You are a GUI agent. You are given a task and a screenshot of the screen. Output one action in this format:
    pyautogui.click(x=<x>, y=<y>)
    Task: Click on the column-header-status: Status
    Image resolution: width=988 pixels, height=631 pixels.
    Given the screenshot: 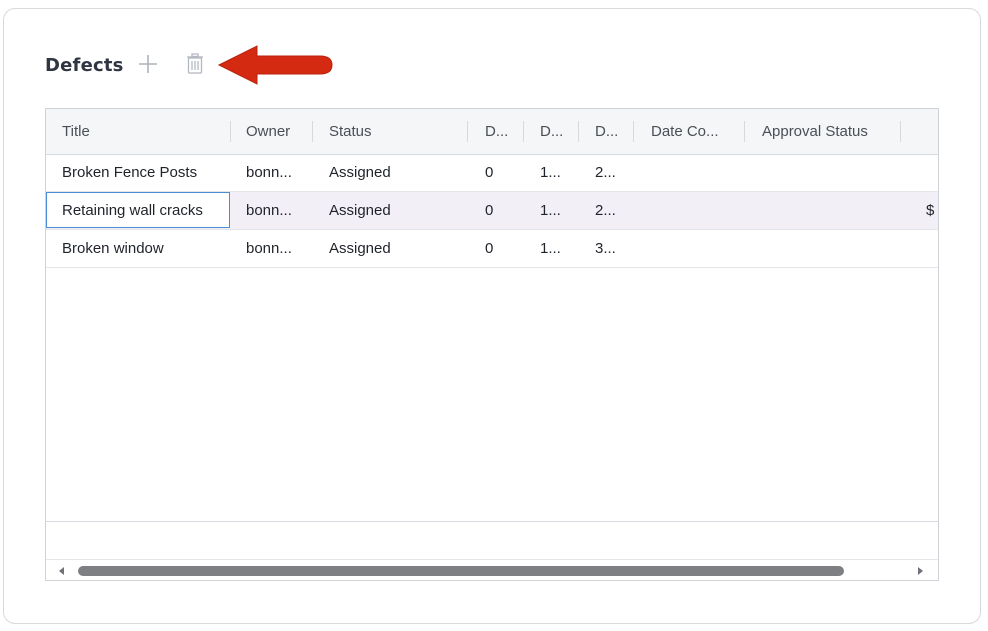 What is the action you would take?
    pyautogui.click(x=394, y=131)
    